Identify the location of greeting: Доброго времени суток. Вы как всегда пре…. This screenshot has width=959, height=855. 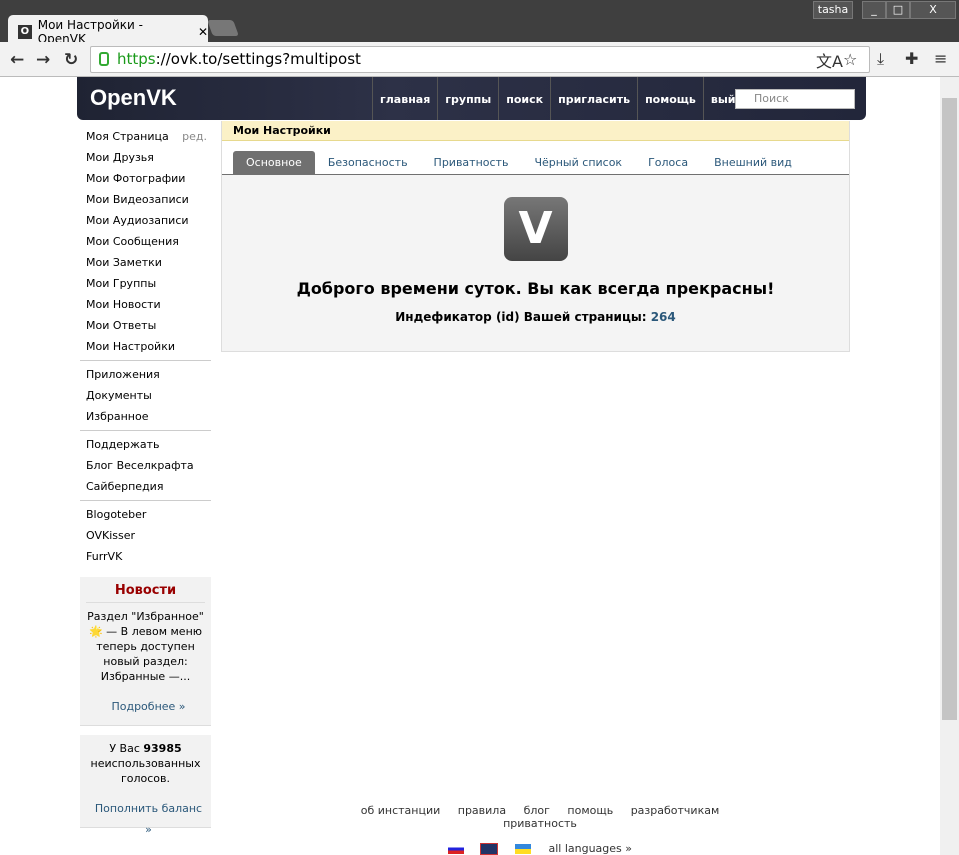
(535, 288).